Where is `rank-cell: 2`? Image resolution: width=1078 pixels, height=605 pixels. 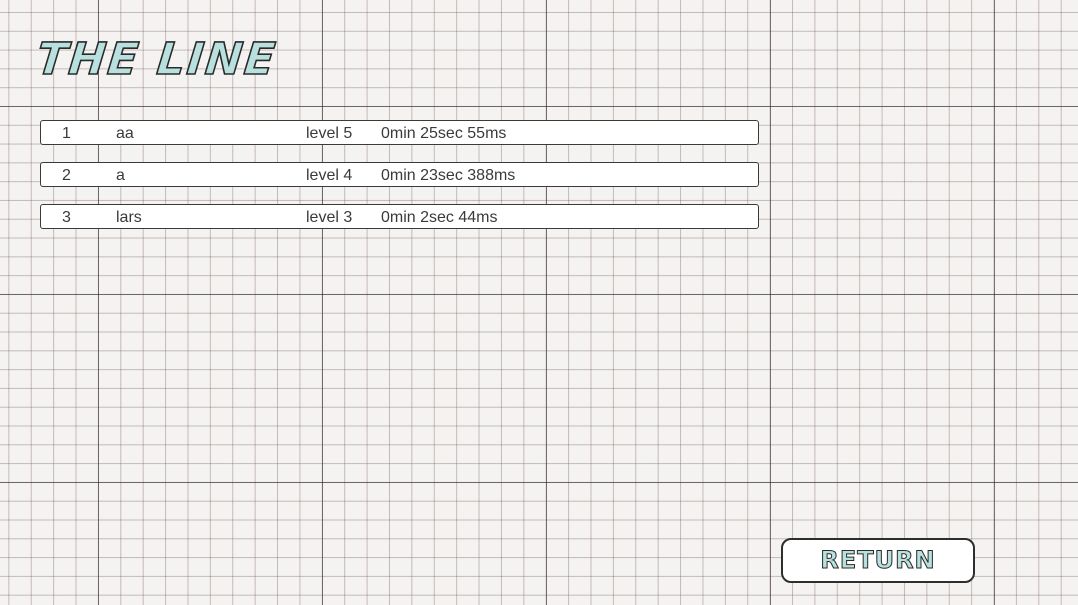
rank-cell: 2 is located at coordinates (66, 175).